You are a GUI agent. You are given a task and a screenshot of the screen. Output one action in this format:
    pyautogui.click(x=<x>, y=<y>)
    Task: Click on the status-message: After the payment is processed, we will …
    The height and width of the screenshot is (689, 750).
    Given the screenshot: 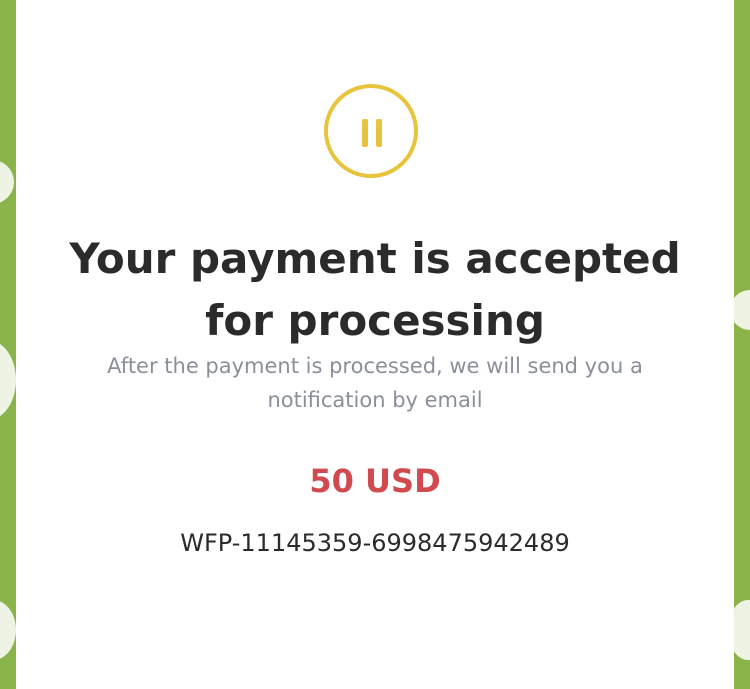 What is the action you would take?
    pyautogui.click(x=375, y=383)
    